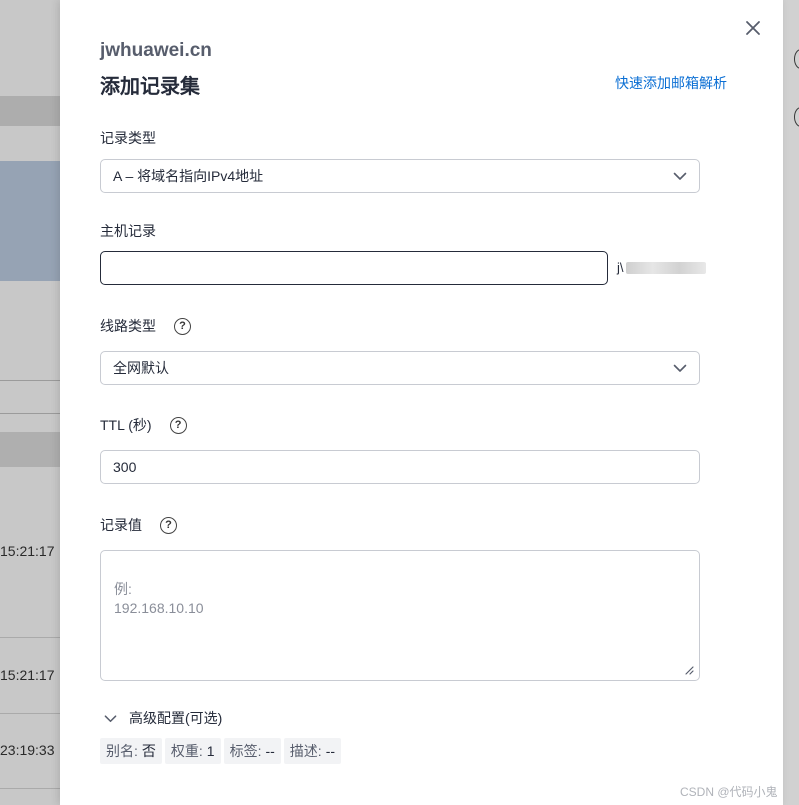 This screenshot has width=799, height=805. I want to click on csdn-watermark: CSDN @代码小鬼, so click(729, 792).